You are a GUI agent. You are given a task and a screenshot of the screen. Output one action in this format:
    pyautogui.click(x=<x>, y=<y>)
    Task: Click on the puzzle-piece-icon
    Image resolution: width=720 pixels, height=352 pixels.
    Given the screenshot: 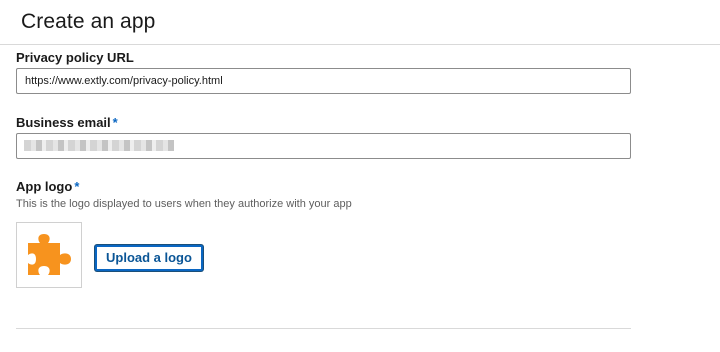 What is the action you would take?
    pyautogui.click(x=49, y=254)
    